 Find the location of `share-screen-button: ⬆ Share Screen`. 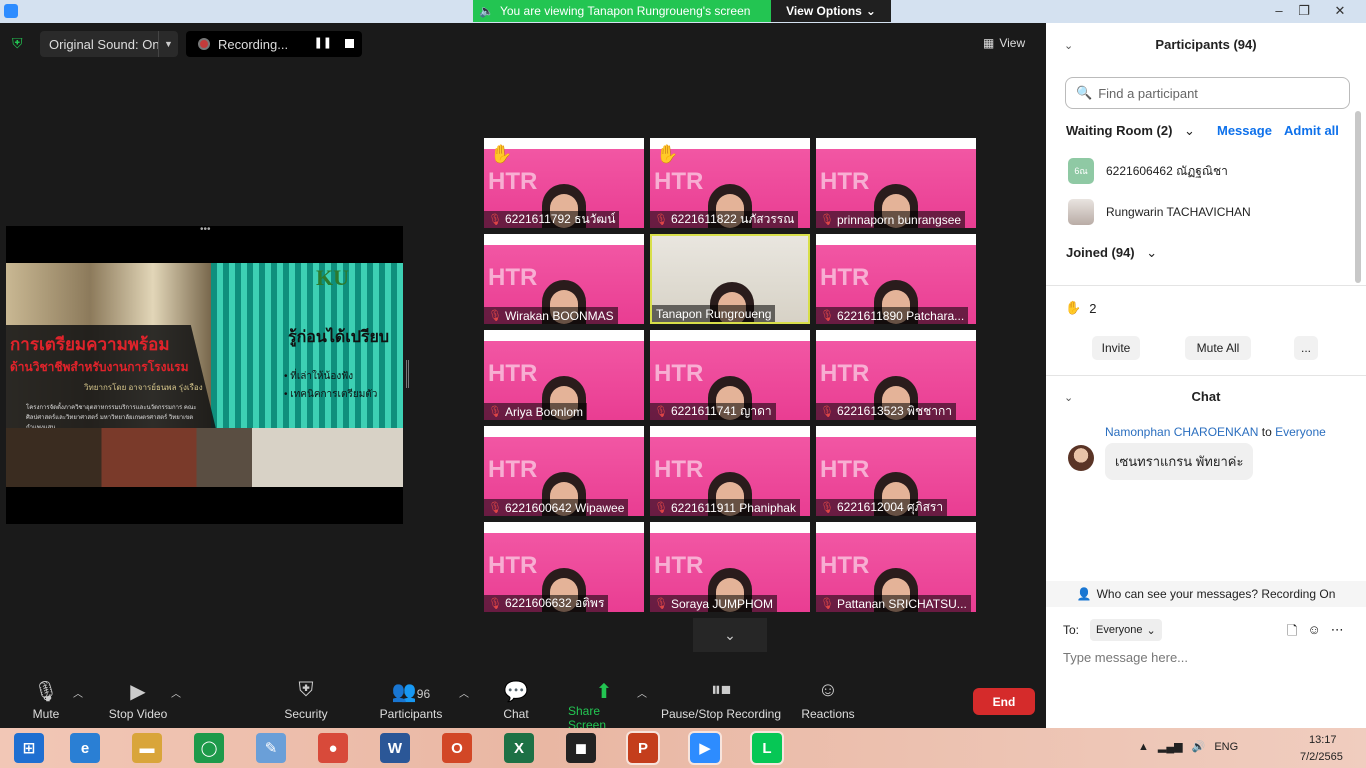

share-screen-button: ⬆ Share Screen is located at coordinates (604, 705).